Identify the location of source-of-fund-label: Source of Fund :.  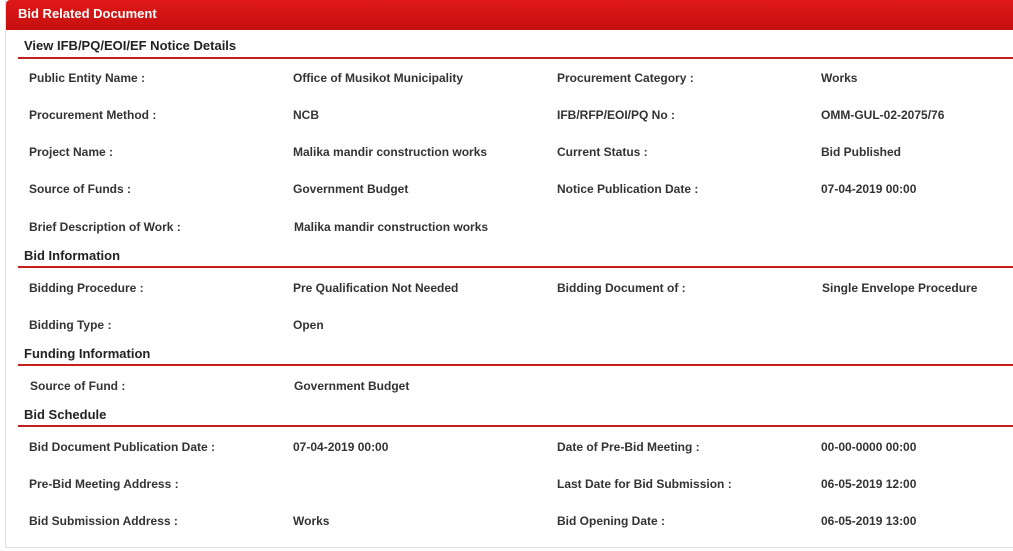
(78, 386).